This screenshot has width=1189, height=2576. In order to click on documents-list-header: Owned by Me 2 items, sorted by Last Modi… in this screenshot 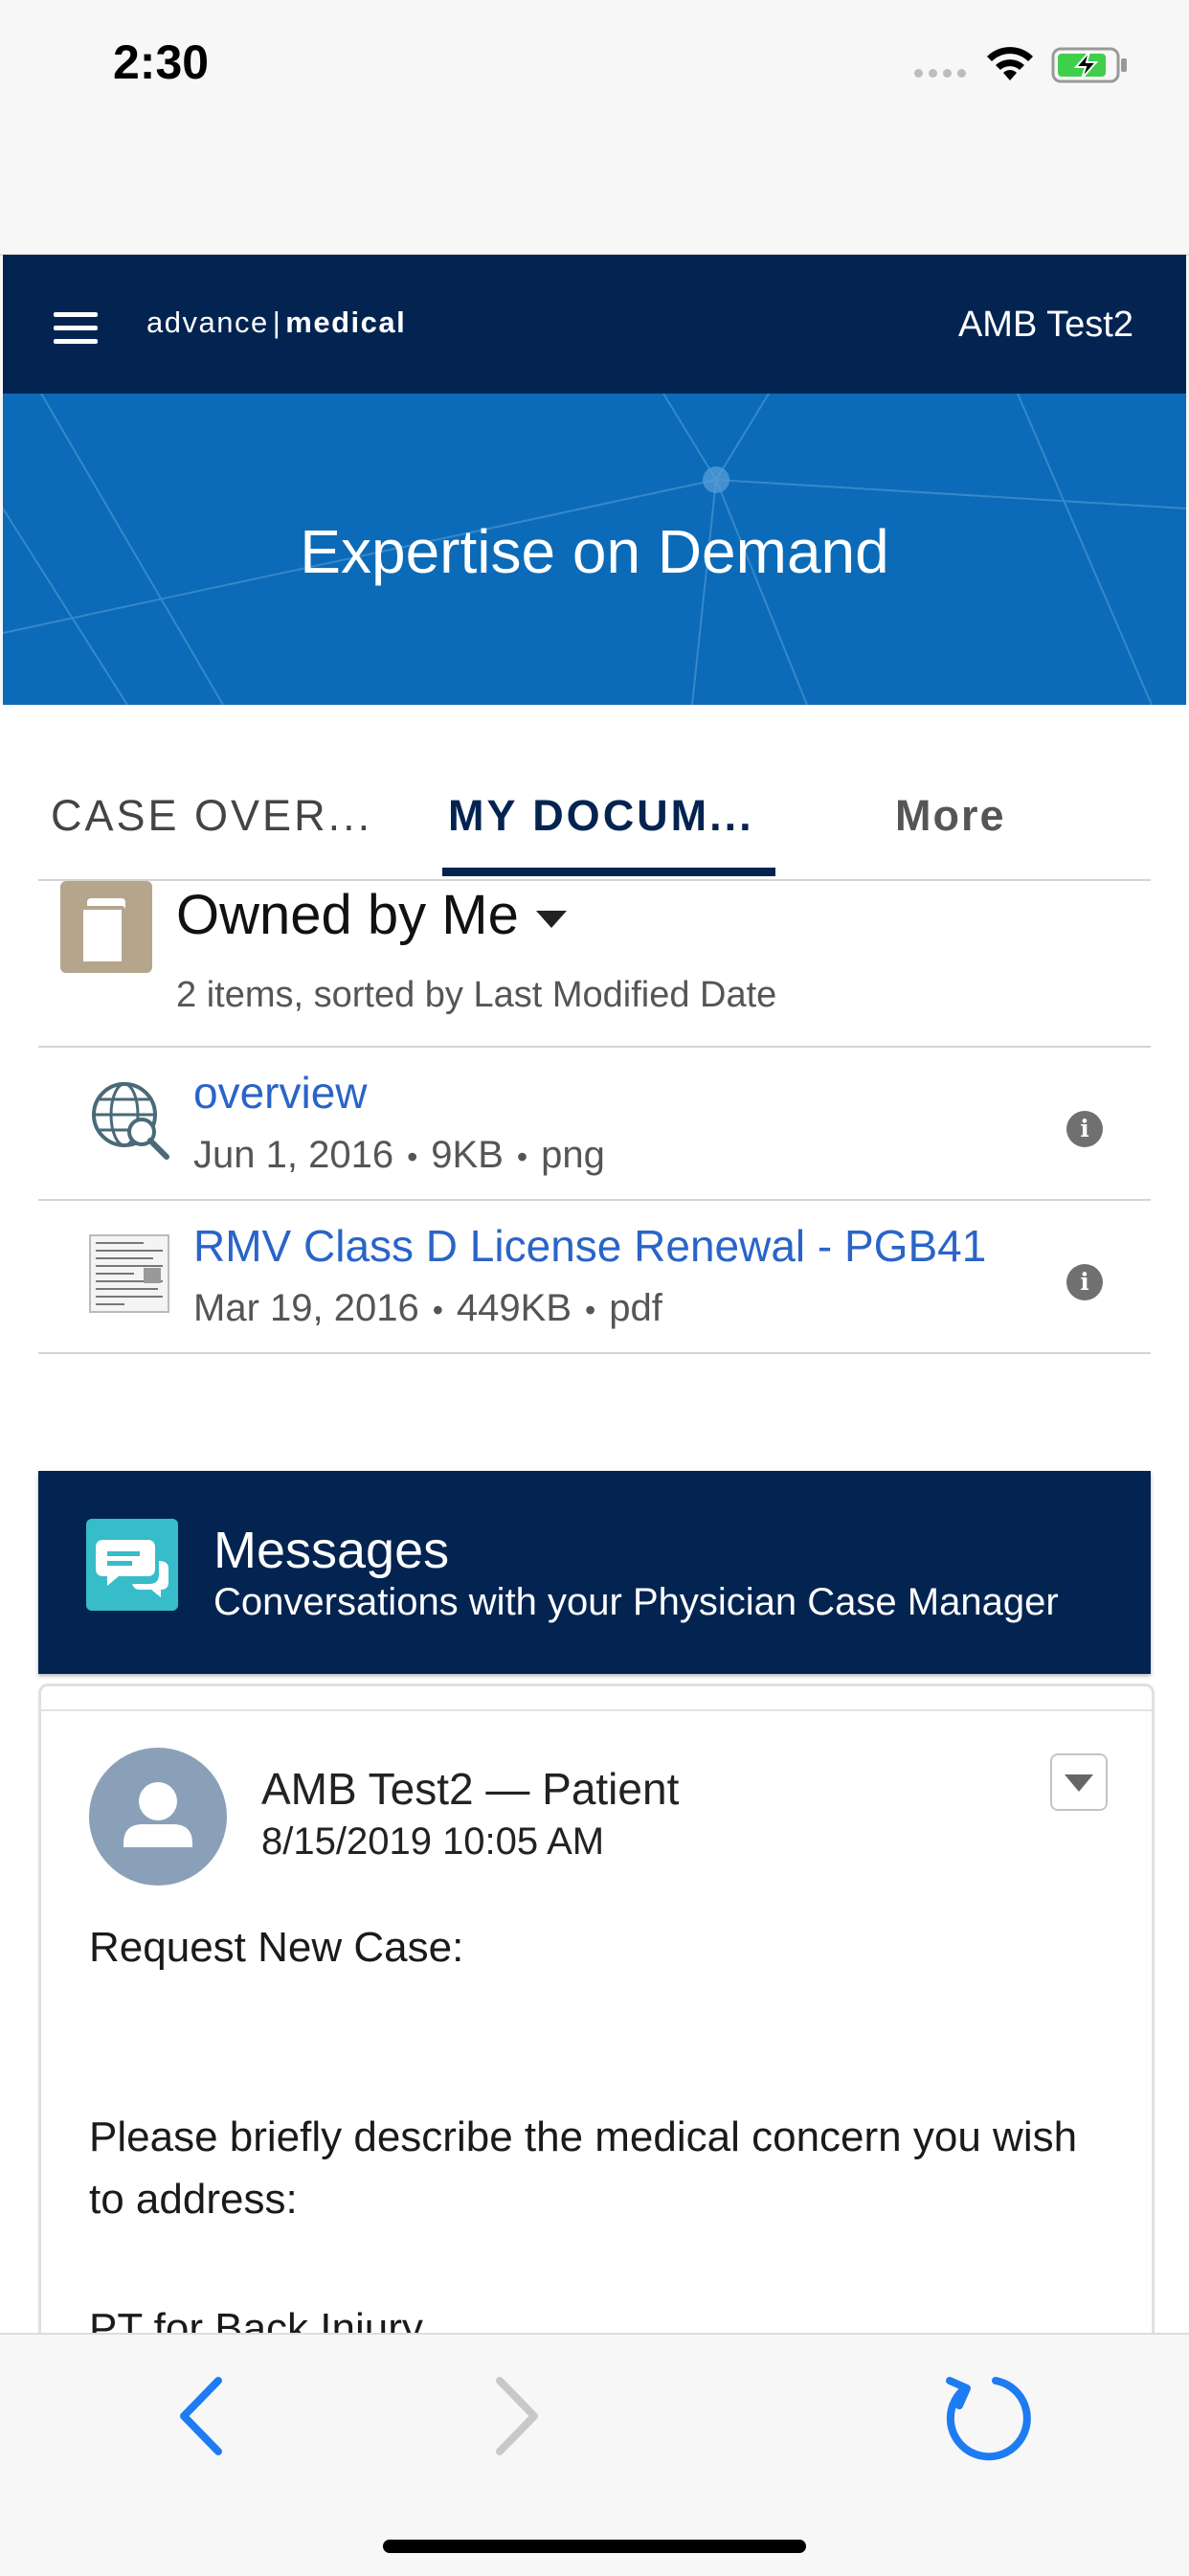, I will do `click(594, 964)`.